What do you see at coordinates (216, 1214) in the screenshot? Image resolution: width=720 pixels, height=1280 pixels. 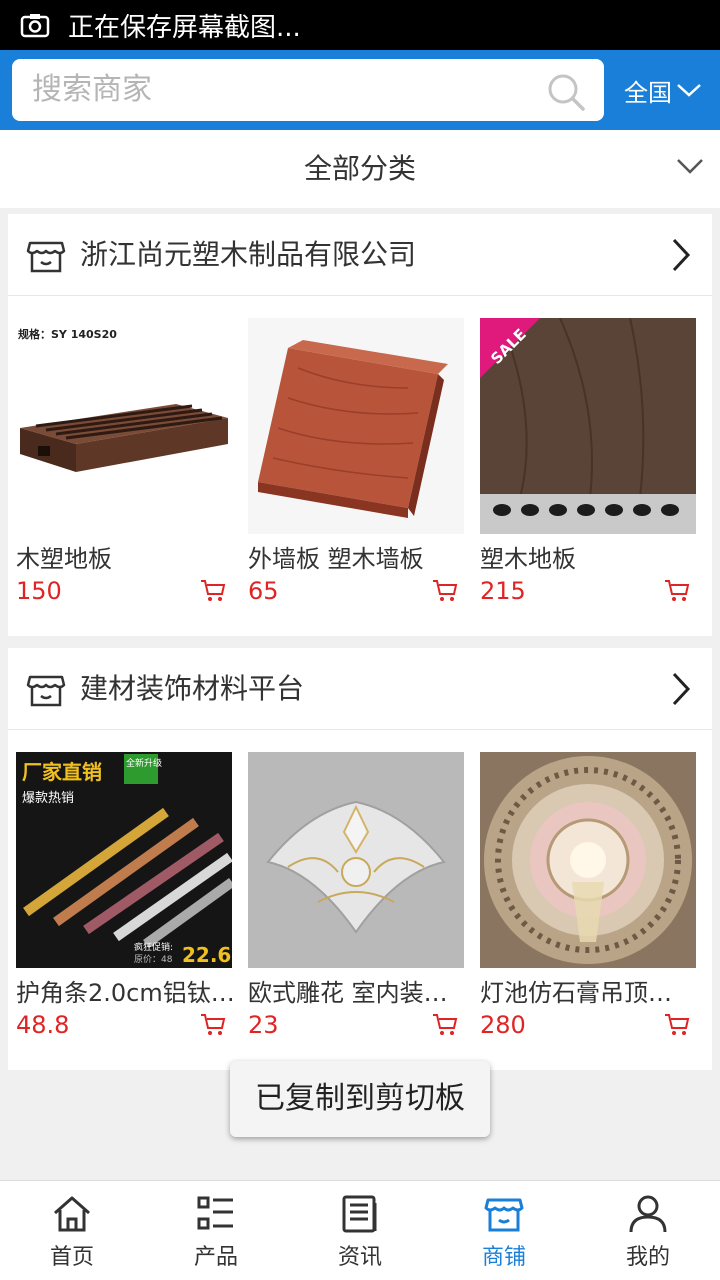 I see `list-icon` at bounding box center [216, 1214].